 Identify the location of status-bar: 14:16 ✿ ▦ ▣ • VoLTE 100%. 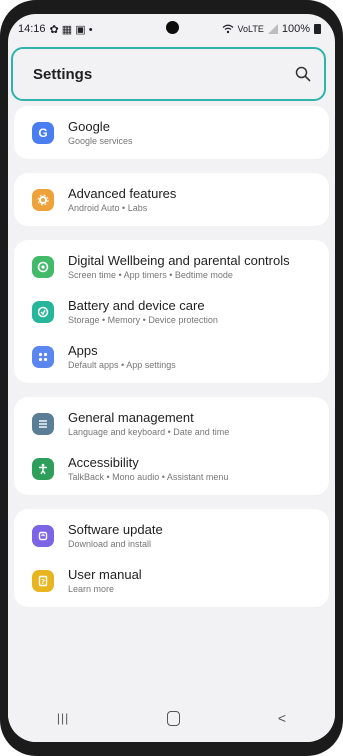
(171, 29).